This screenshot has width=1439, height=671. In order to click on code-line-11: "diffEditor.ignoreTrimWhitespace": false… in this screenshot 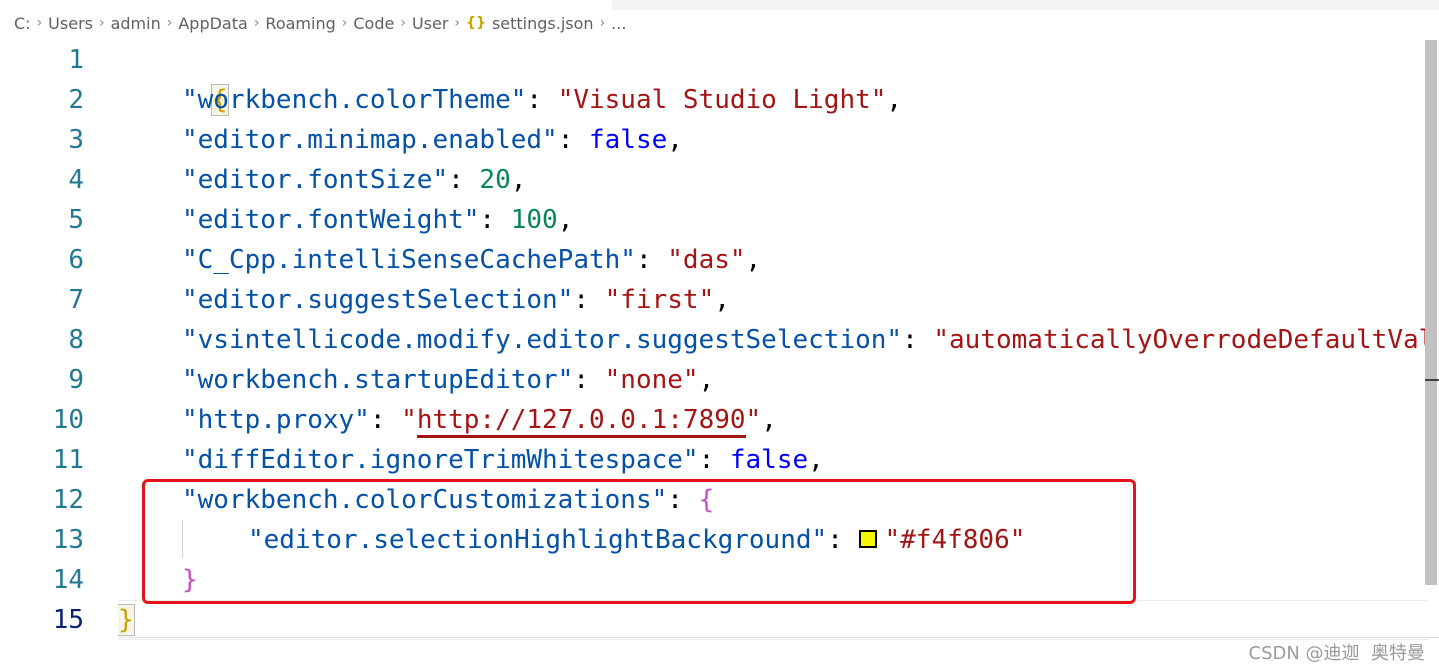, I will do `click(503, 460)`.